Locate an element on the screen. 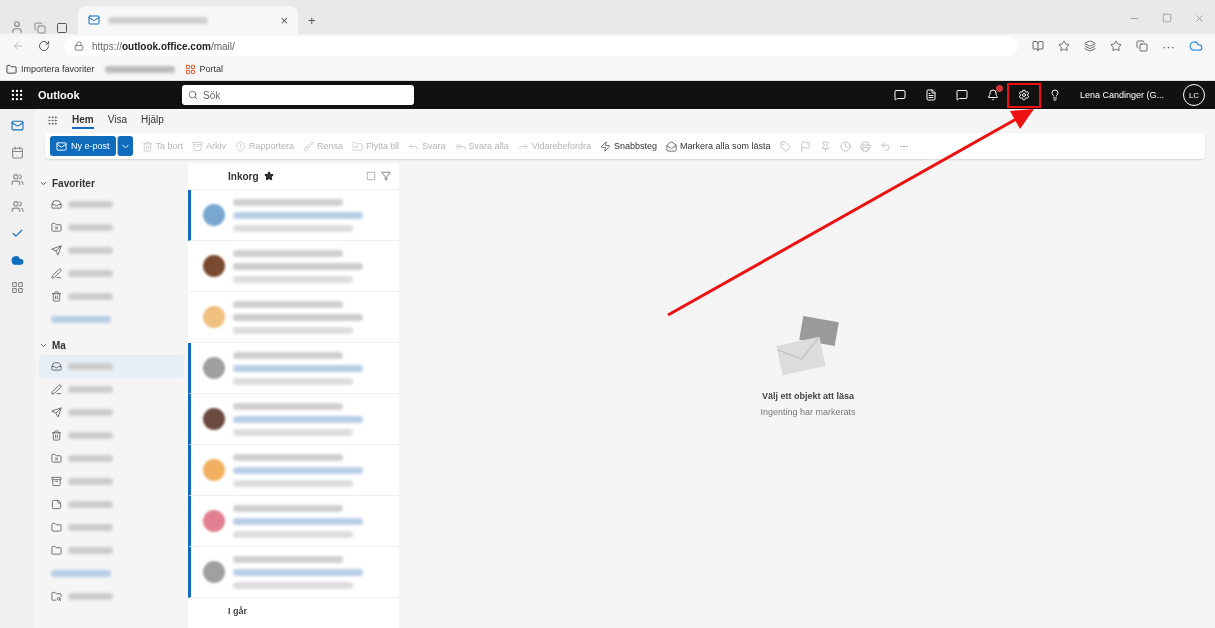 Image resolution: width=1215 pixels, height=628 pixels. ribbon-action: Snabbsteg is located at coordinates (629, 146).